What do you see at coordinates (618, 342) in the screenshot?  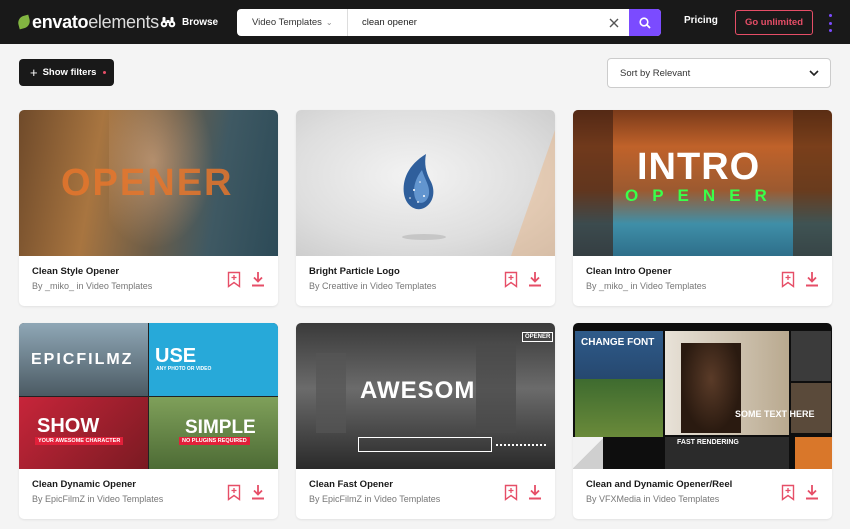 I see `thumb-text-change-font: CHANGE FONT` at bounding box center [618, 342].